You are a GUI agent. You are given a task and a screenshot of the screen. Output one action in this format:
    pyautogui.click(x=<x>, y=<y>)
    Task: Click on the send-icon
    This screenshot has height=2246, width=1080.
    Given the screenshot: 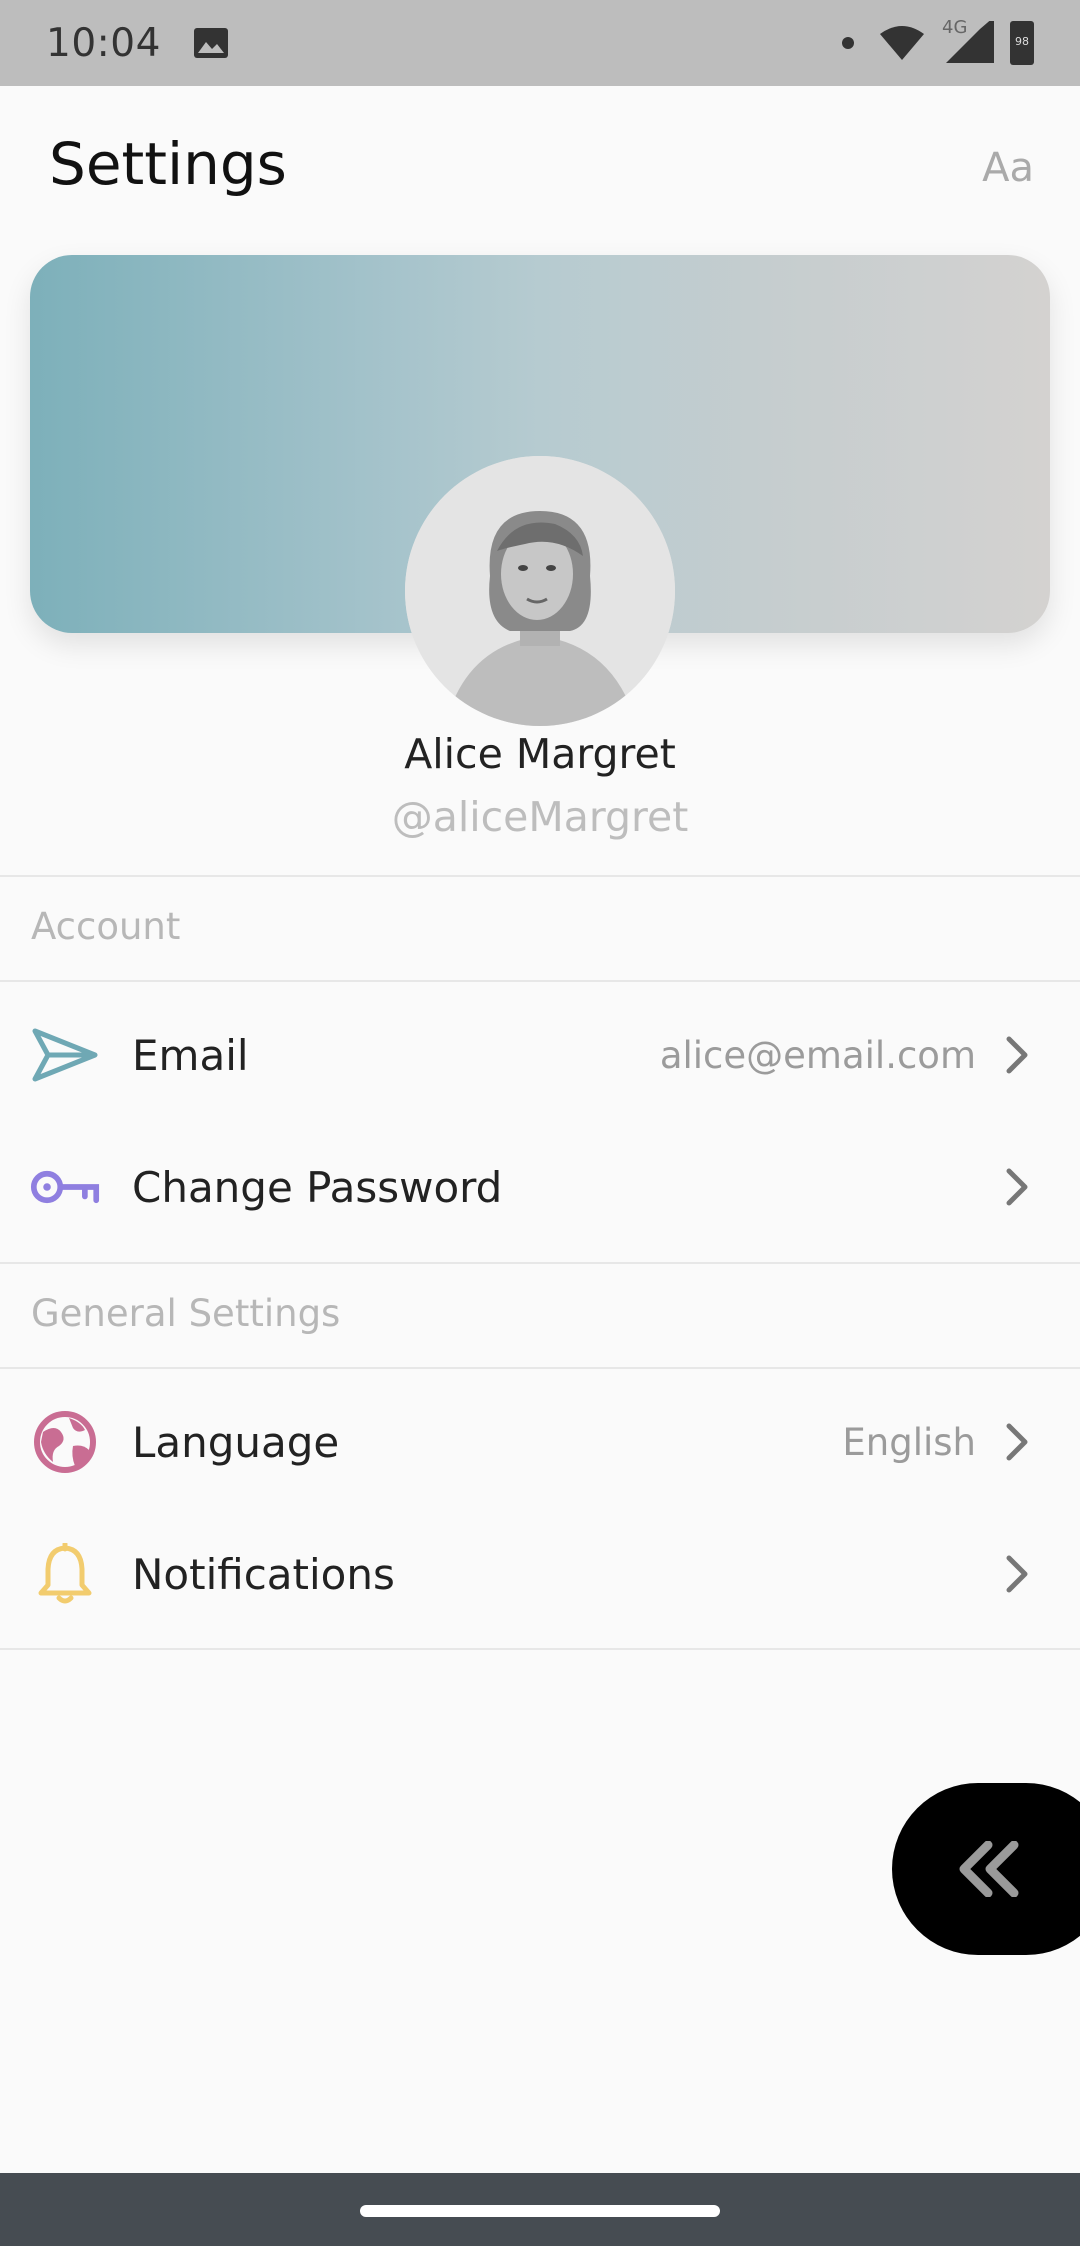 What is the action you would take?
    pyautogui.click(x=65, y=1055)
    